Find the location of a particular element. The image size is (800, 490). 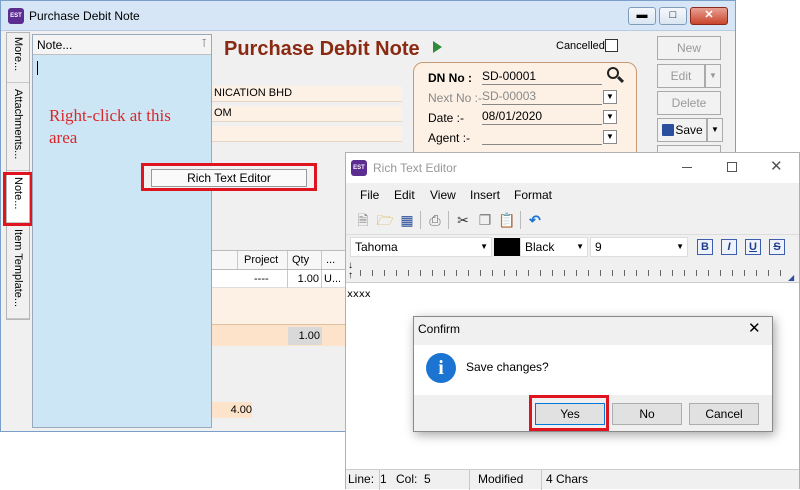

main-title-bar: EST Purchase Debit Note ▬ □ ✕ is located at coordinates (368, 16).